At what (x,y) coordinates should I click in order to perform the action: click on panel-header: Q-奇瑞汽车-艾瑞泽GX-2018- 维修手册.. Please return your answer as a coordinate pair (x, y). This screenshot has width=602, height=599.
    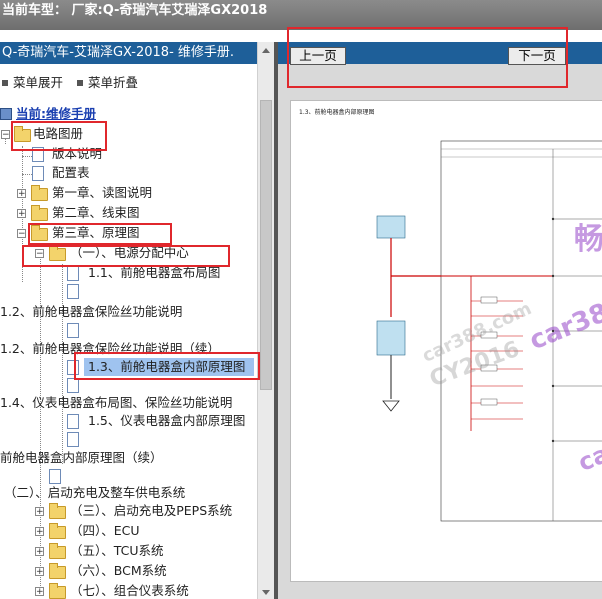
    Looking at the image, I should click on (128, 53).